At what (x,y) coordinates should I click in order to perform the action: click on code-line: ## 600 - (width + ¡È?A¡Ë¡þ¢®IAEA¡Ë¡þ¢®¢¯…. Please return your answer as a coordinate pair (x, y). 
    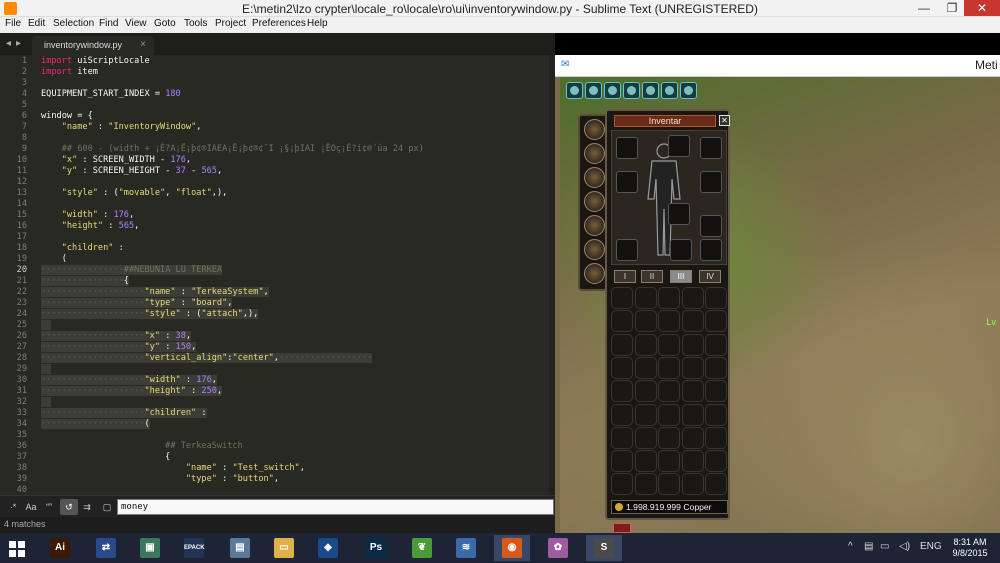
    Looking at the image, I should click on (232, 149).